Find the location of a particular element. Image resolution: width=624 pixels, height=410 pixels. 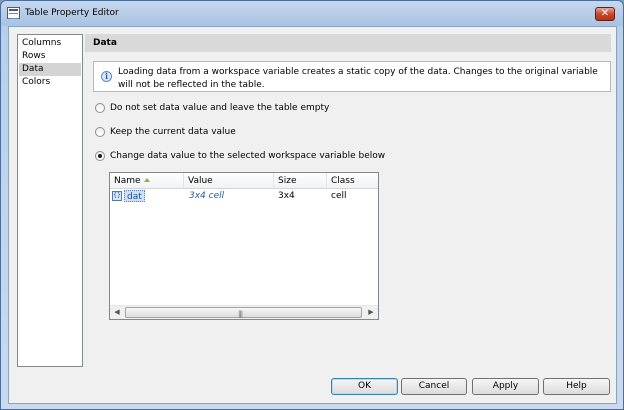

cancel-button: Cancel is located at coordinates (434, 386).